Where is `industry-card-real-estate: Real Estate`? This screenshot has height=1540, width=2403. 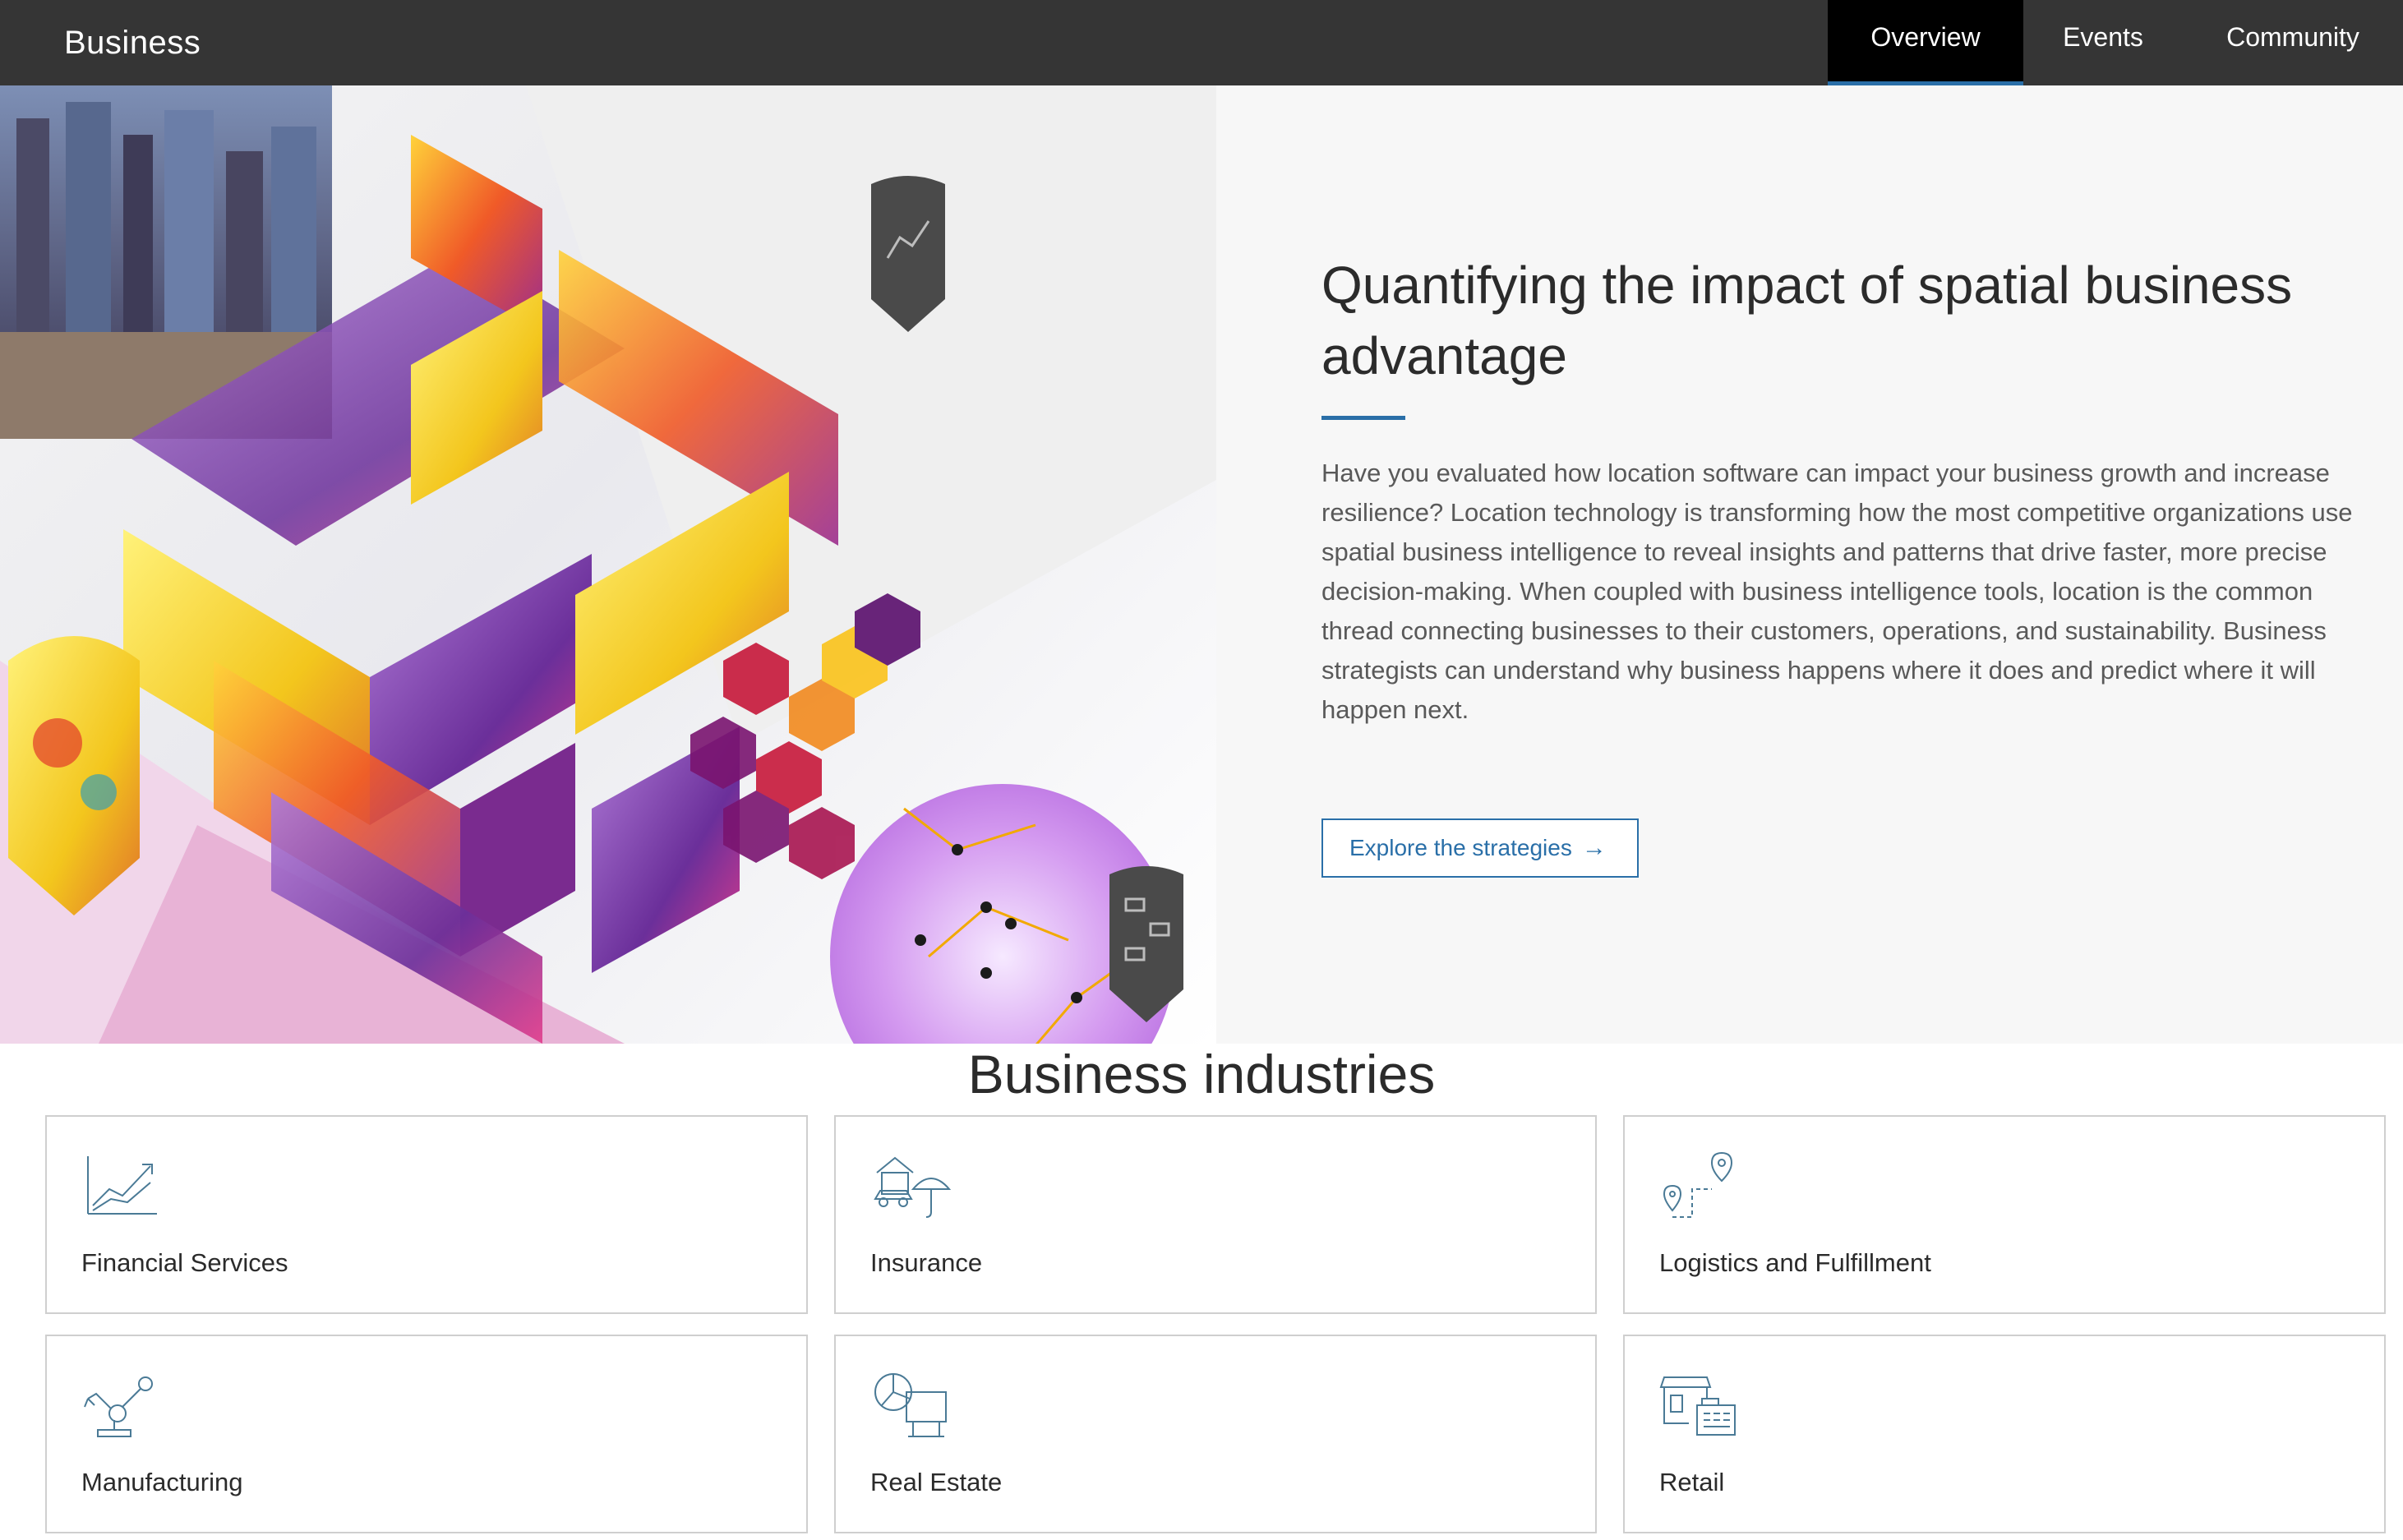
industry-card-real-estate: Real Estate is located at coordinates (1215, 1434).